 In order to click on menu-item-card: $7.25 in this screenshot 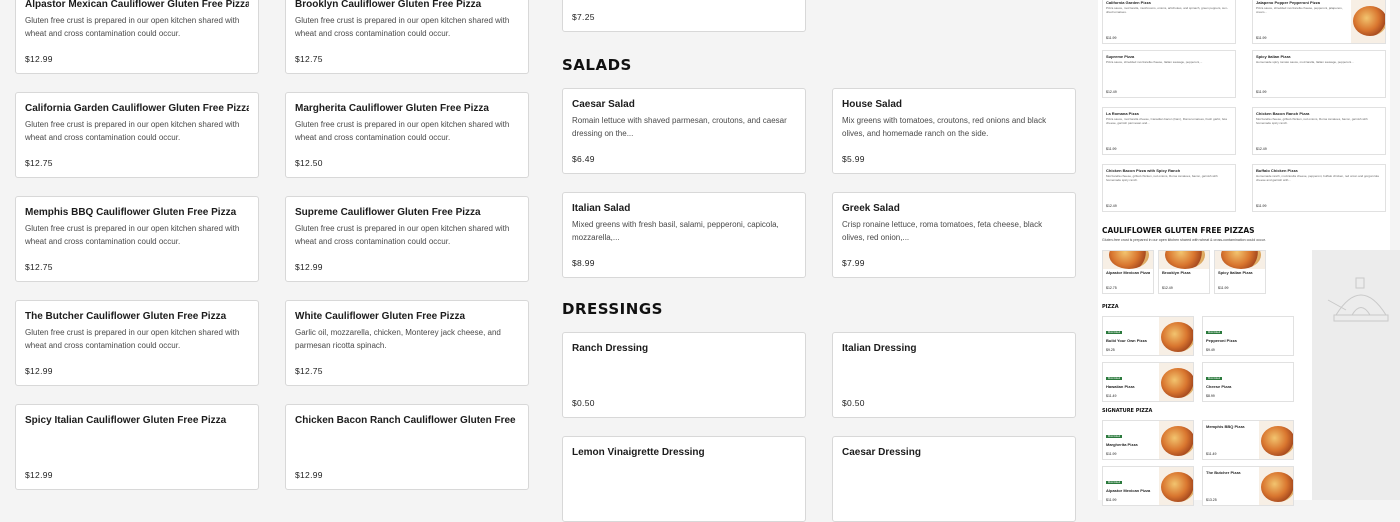, I will do `click(684, 16)`.